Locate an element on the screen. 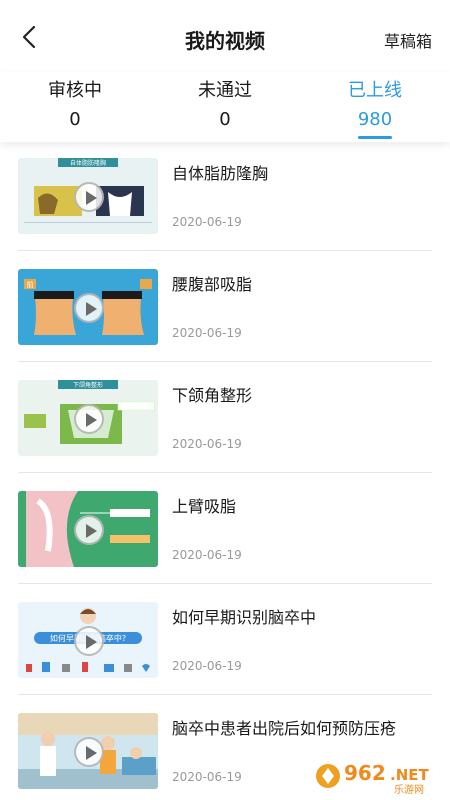 The image size is (450, 800). video-title: 脑卒中患者出院后如何预防压疮 is located at coordinates (284, 728).